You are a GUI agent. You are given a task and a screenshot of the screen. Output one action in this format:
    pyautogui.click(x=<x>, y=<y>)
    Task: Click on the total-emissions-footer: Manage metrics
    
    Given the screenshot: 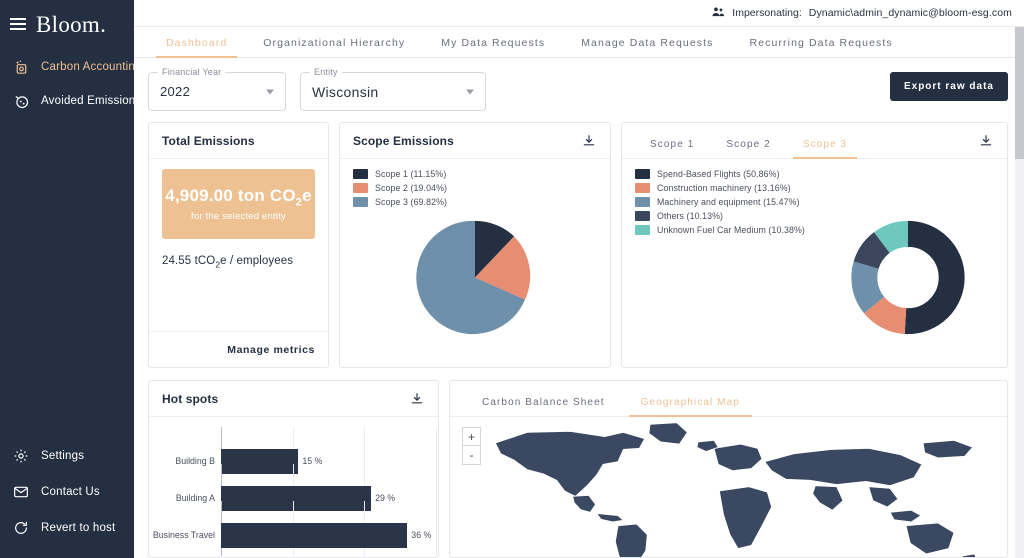 What is the action you would take?
    pyautogui.click(x=238, y=349)
    